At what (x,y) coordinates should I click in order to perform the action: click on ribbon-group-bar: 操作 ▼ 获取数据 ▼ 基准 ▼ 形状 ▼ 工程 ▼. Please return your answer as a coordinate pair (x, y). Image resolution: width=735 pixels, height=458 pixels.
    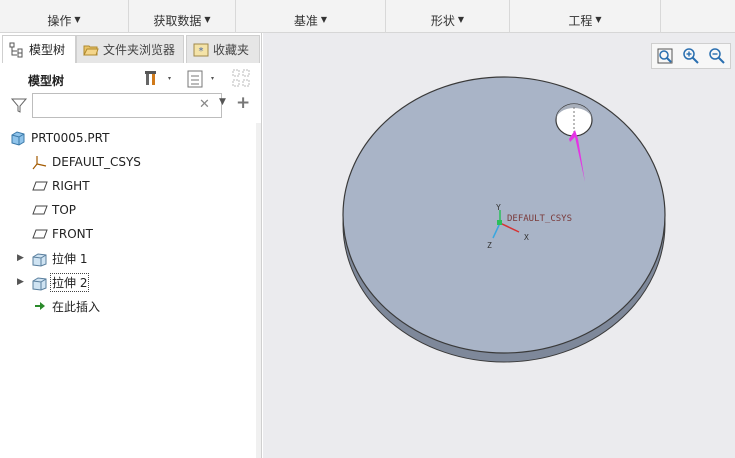
    Looking at the image, I should click on (367, 16).